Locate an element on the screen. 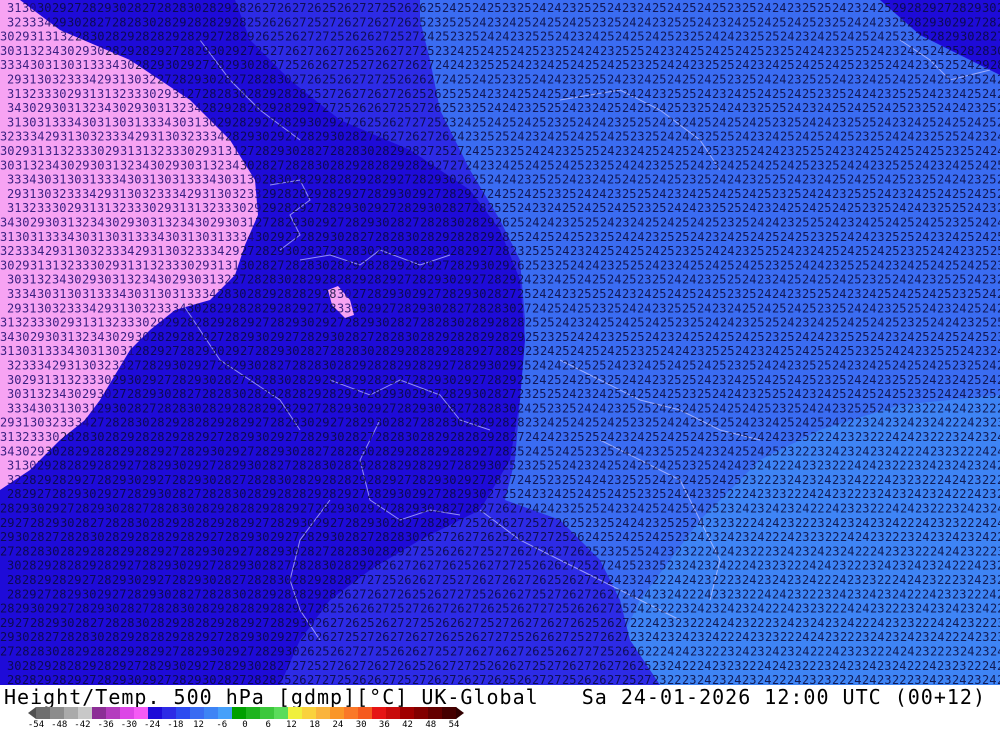 The height and width of the screenshot is (733, 1000). contour-label: 32 is located at coordinates (67, 37).